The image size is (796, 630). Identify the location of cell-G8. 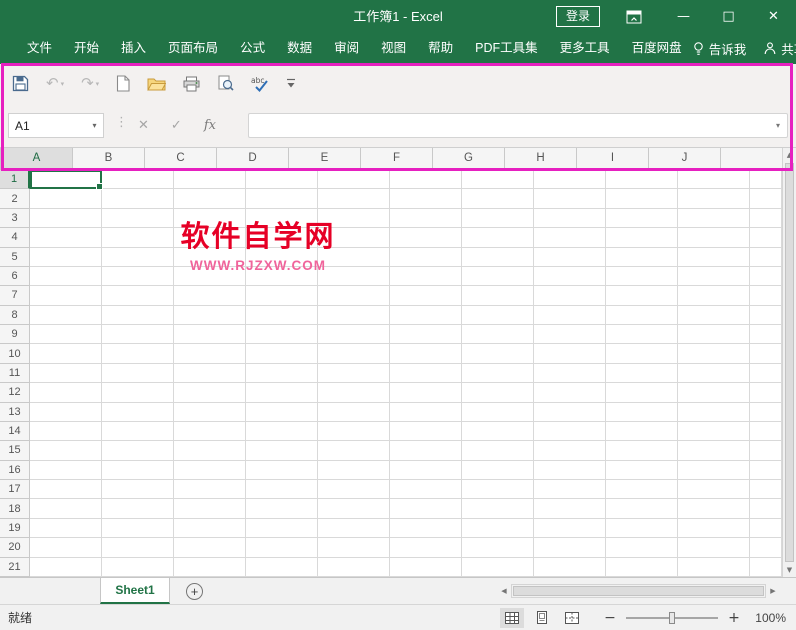
(498, 315).